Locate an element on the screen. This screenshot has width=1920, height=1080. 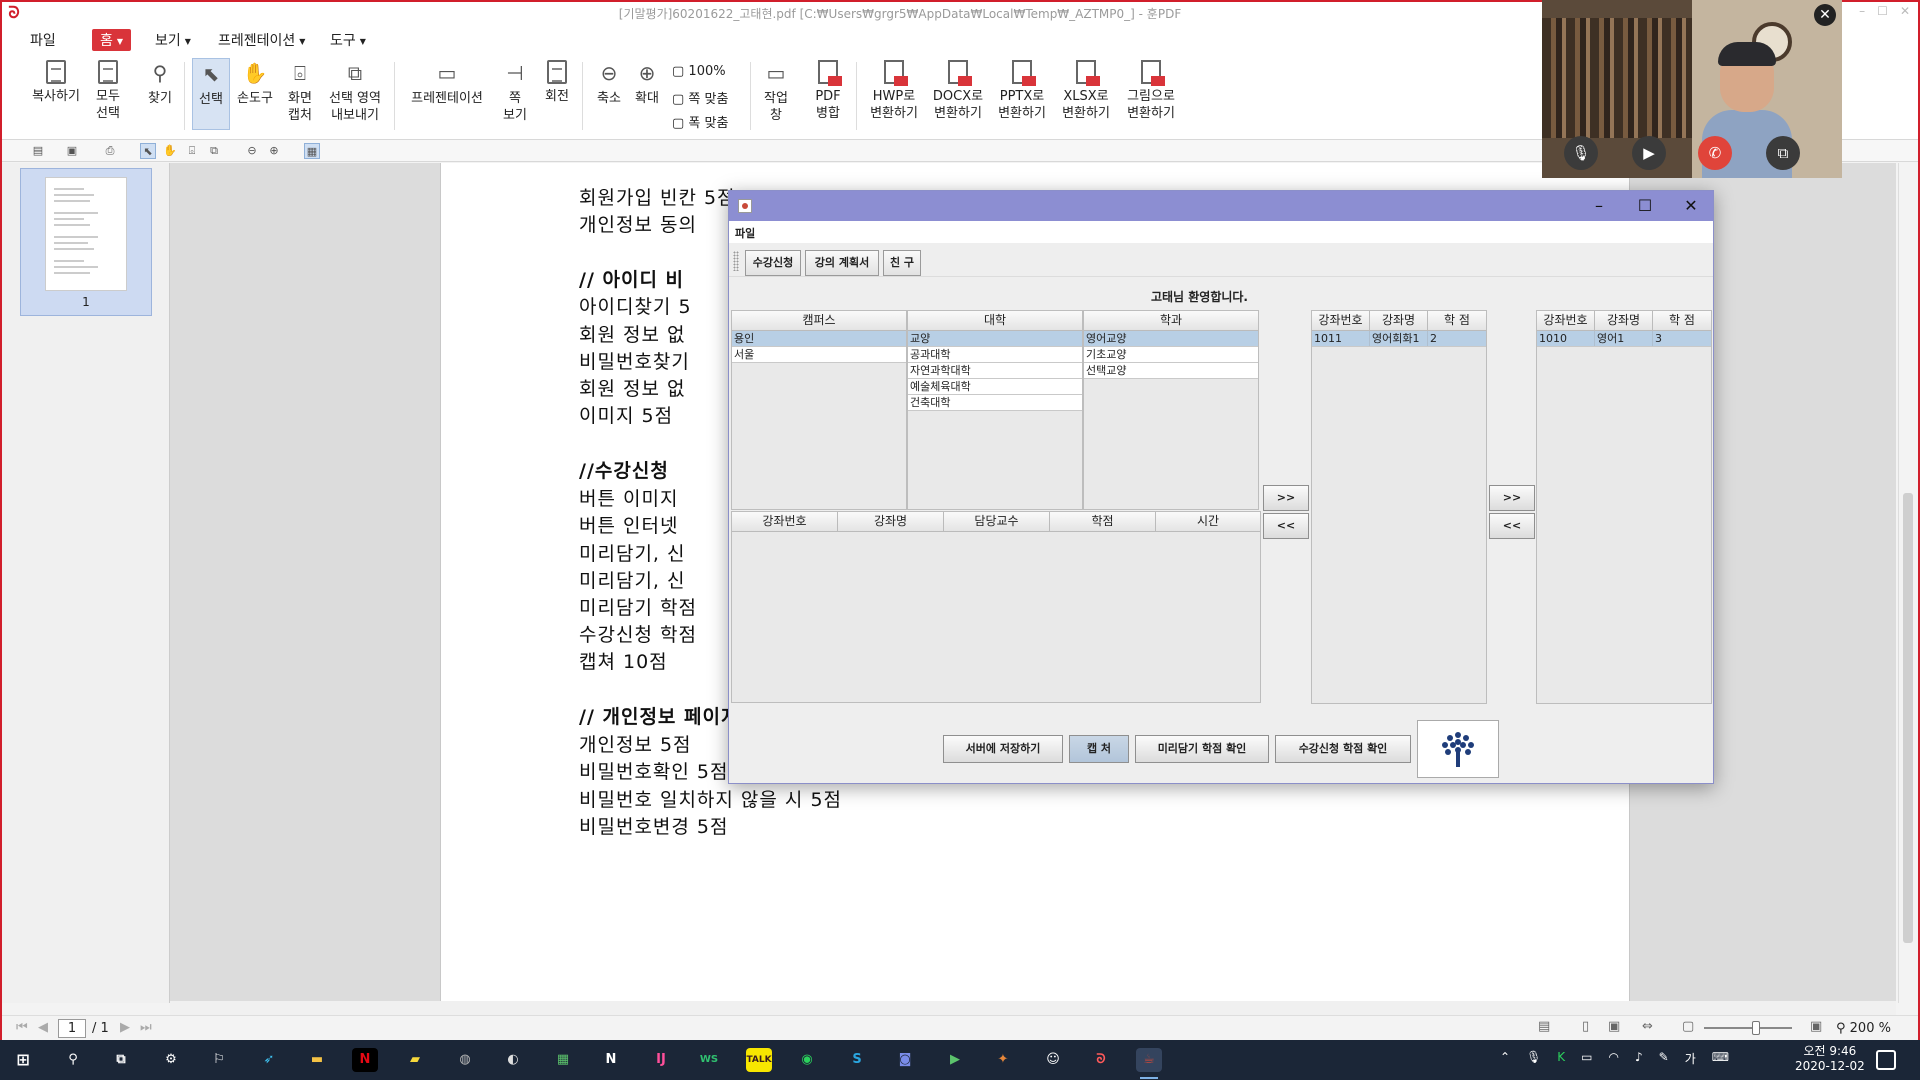
tray-chevron-icon: ⌃ is located at coordinates (1505, 1058).